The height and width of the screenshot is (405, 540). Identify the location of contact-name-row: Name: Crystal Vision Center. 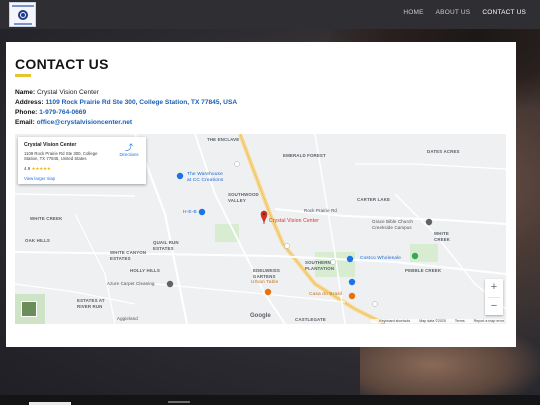
(57, 92).